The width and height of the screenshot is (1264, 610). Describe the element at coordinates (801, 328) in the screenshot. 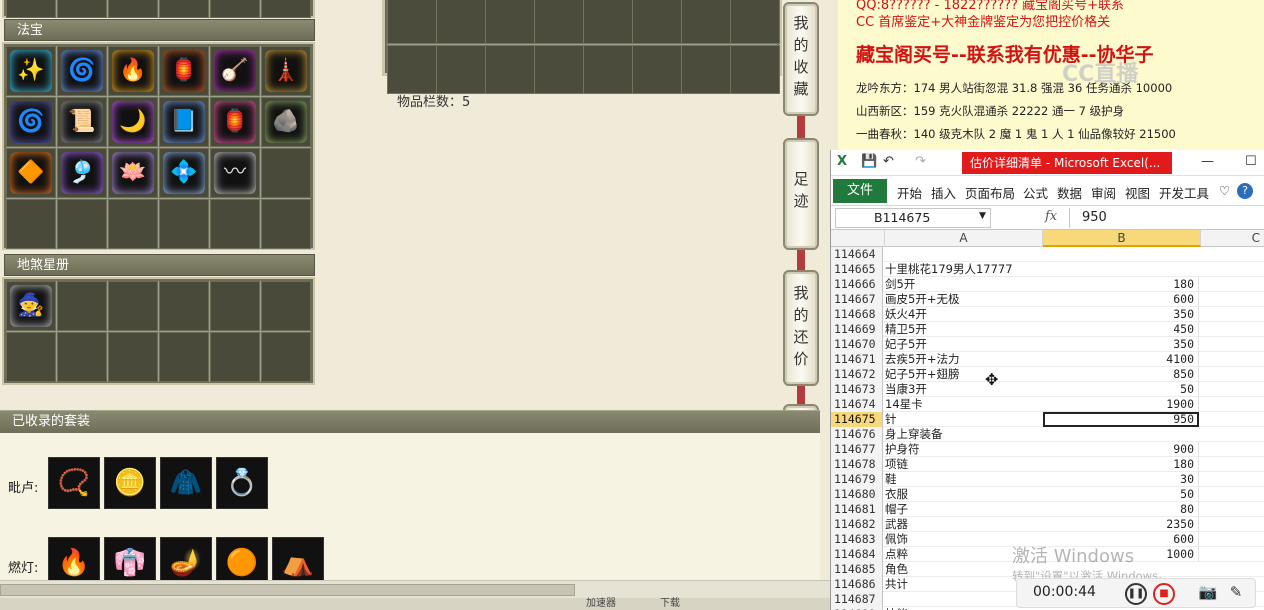

I see `tab-my-bargain: 我 的 还 价` at that location.